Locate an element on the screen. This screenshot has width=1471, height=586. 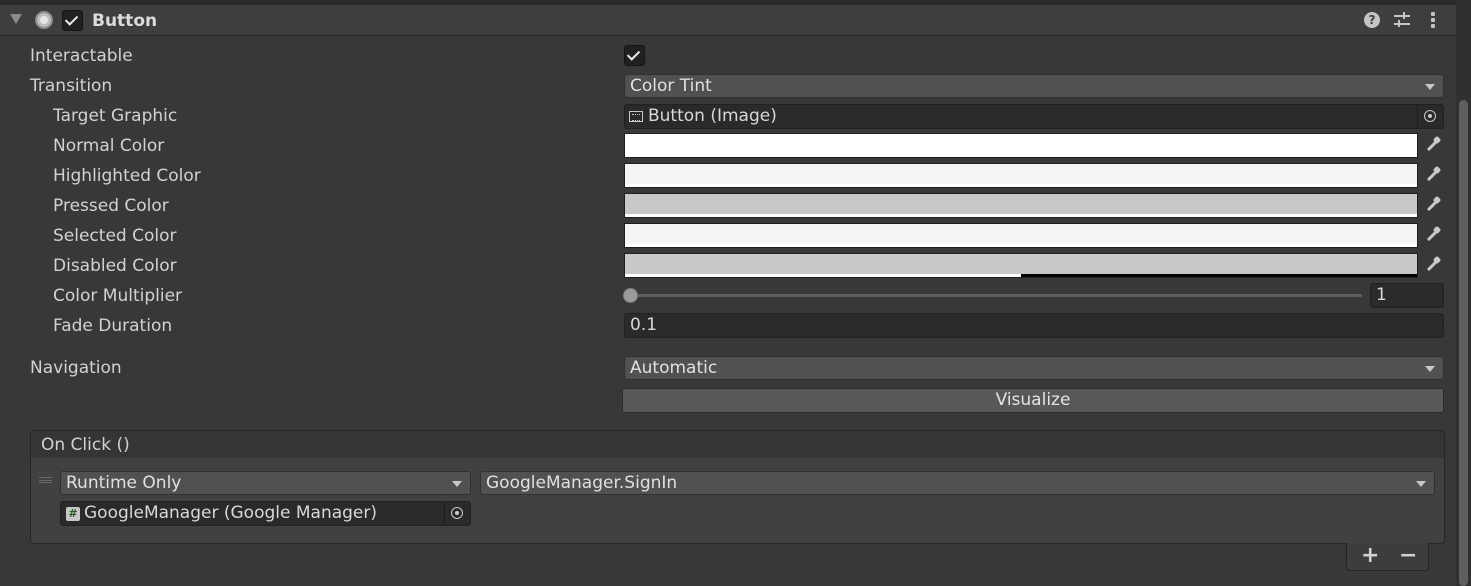
vertical-scrollbar is located at coordinates (1463, 293).